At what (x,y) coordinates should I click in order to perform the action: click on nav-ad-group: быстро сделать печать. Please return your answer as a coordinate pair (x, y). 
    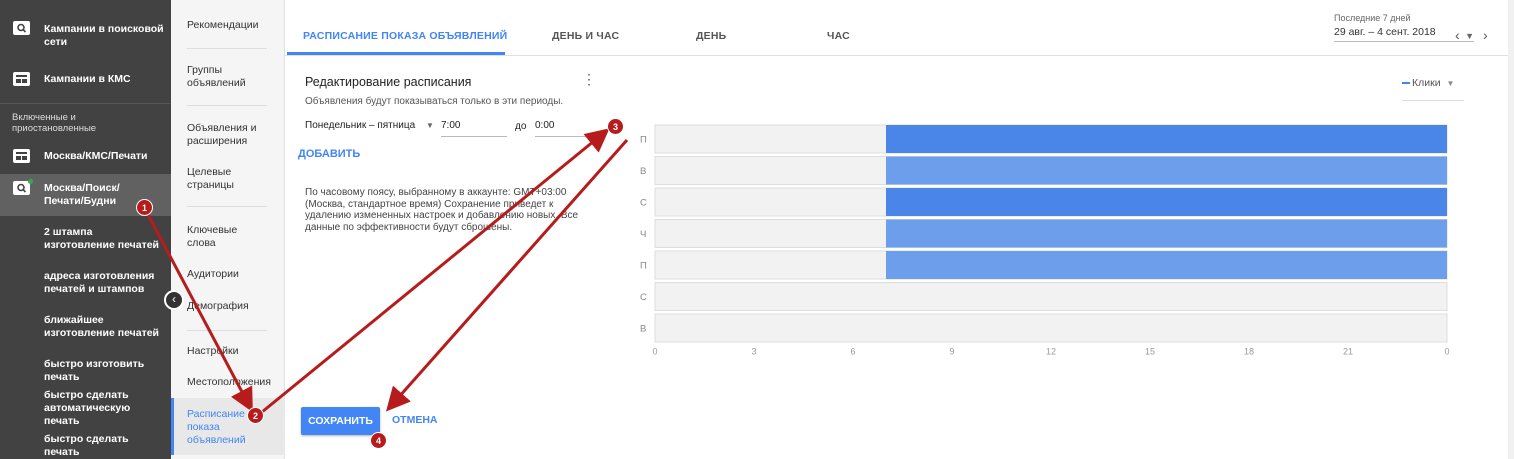
    Looking at the image, I should click on (85, 444).